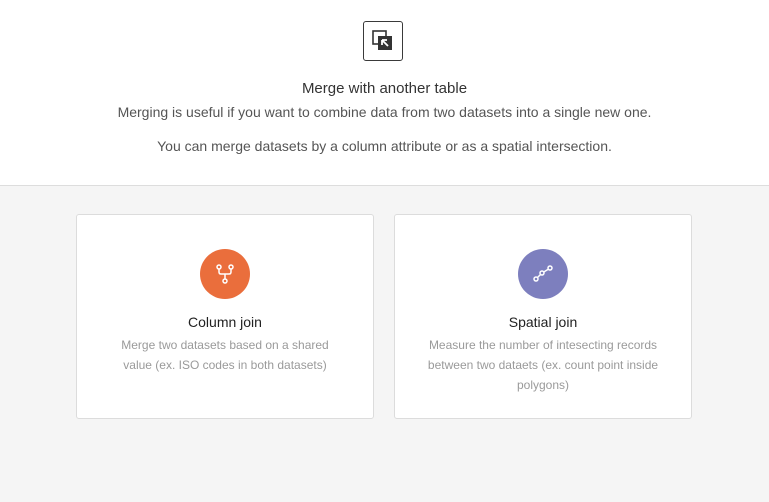 This screenshot has height=502, width=769. What do you see at coordinates (383, 41) in the screenshot?
I see `merge-icon` at bounding box center [383, 41].